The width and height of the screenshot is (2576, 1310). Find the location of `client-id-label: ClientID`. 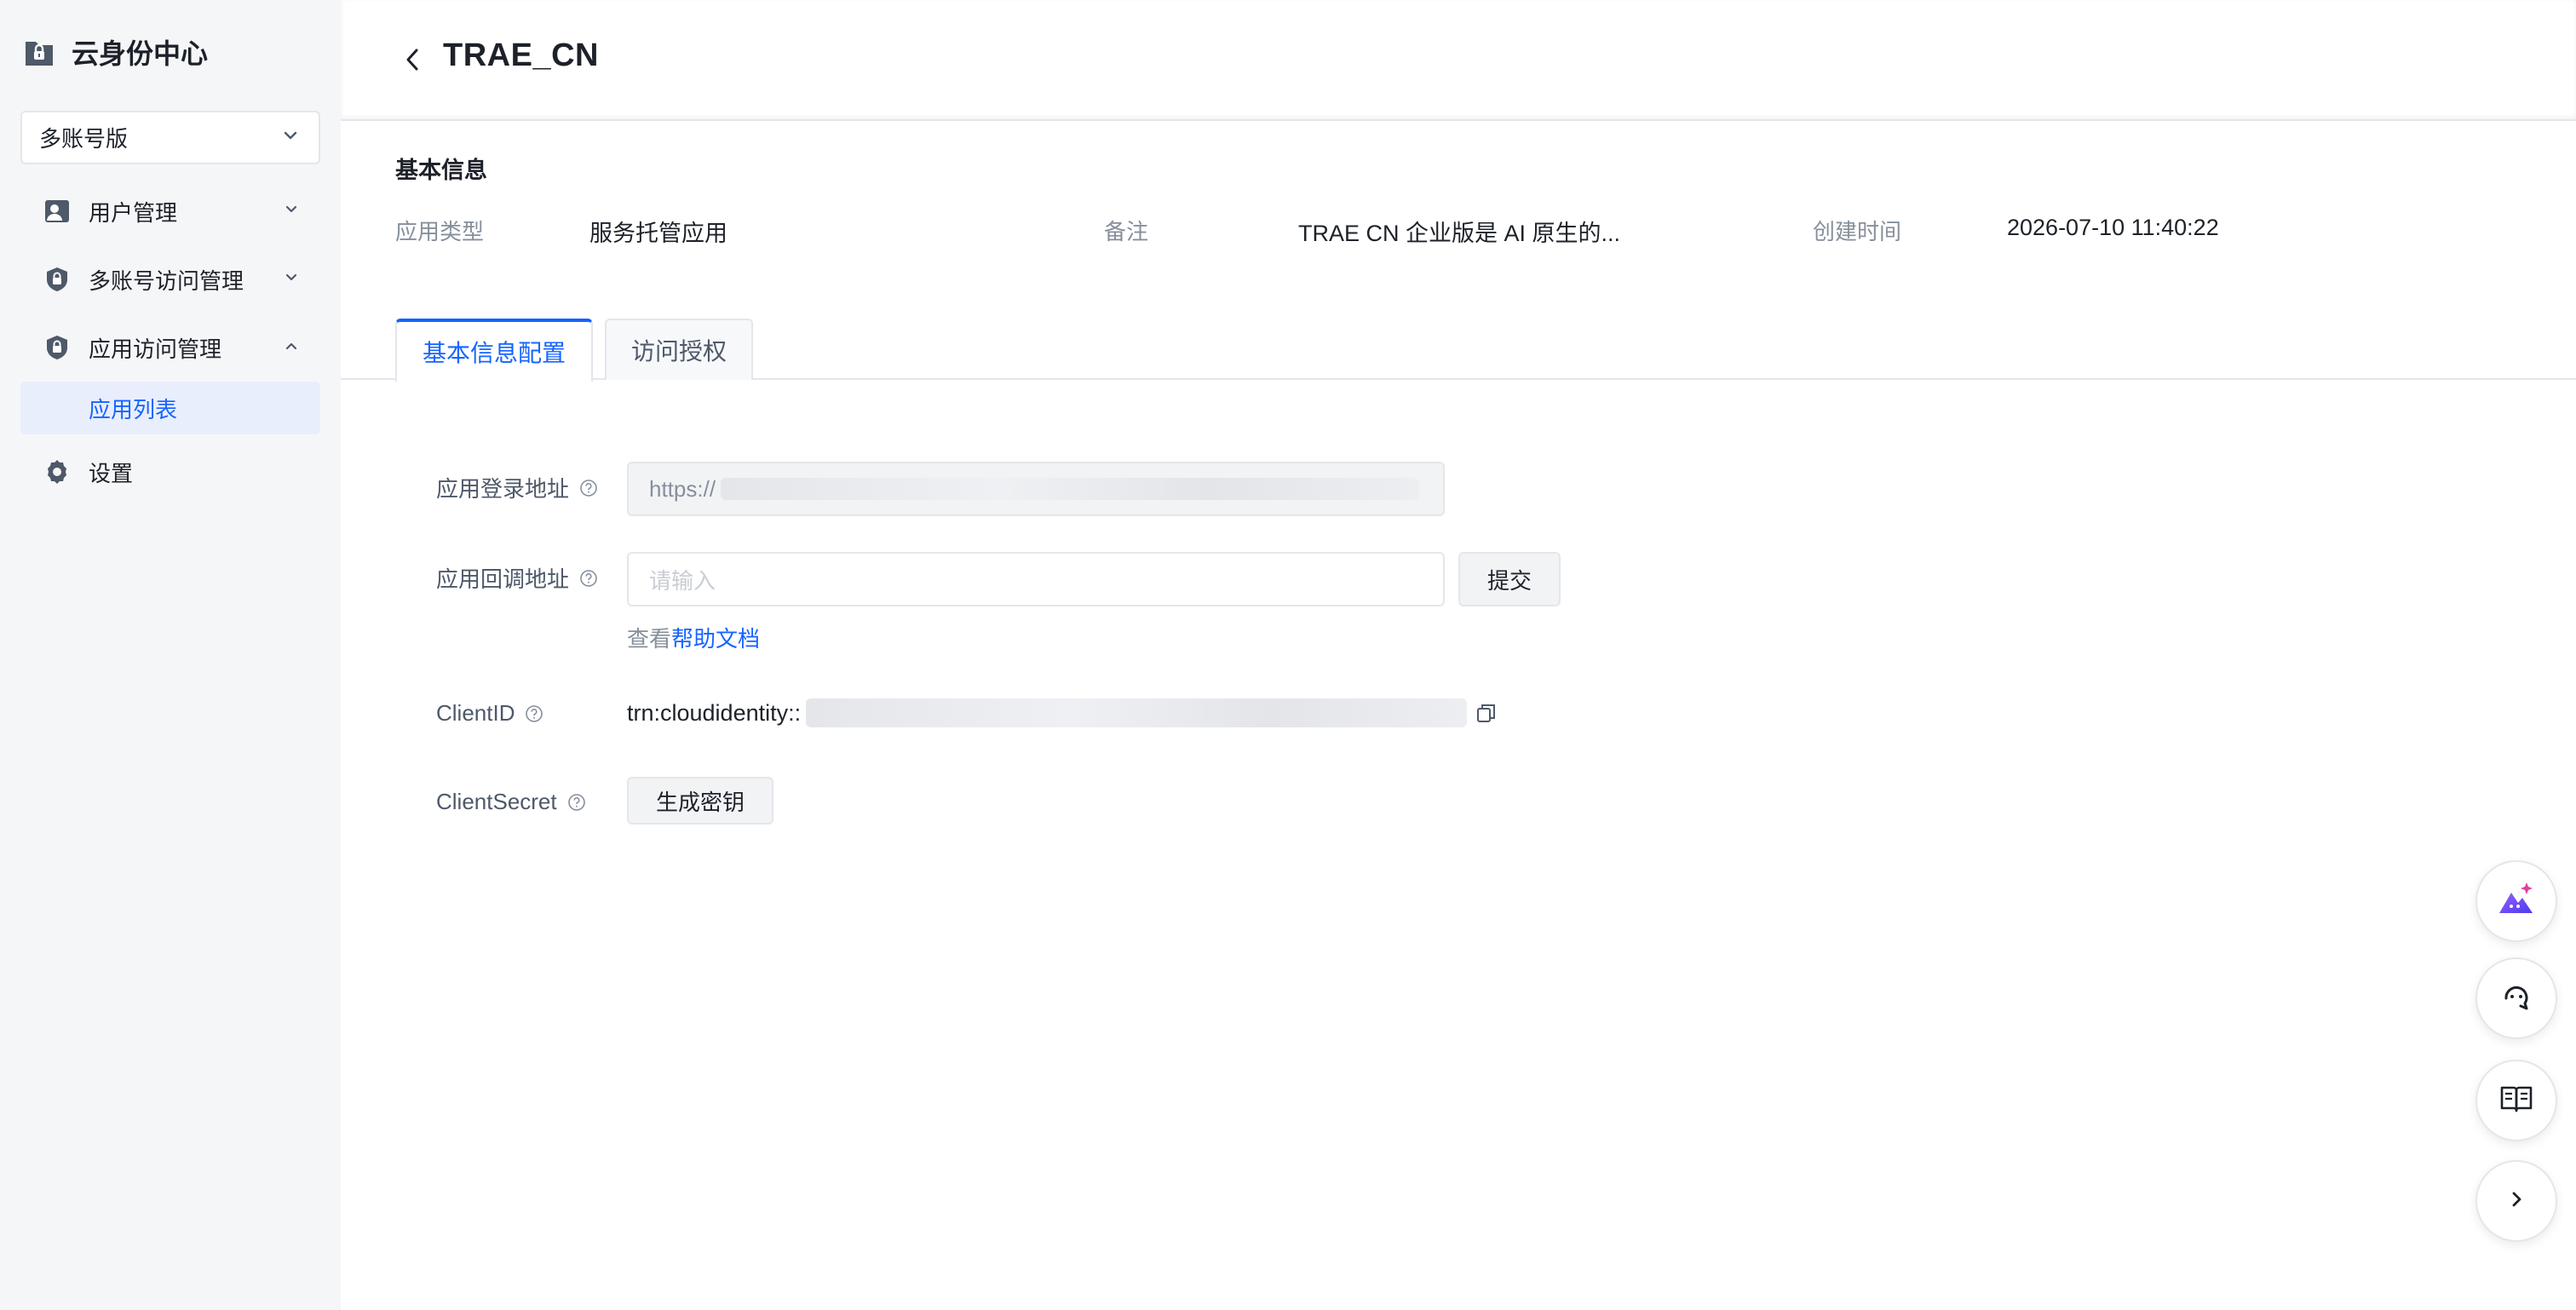

client-id-label: ClientID is located at coordinates (490, 713).